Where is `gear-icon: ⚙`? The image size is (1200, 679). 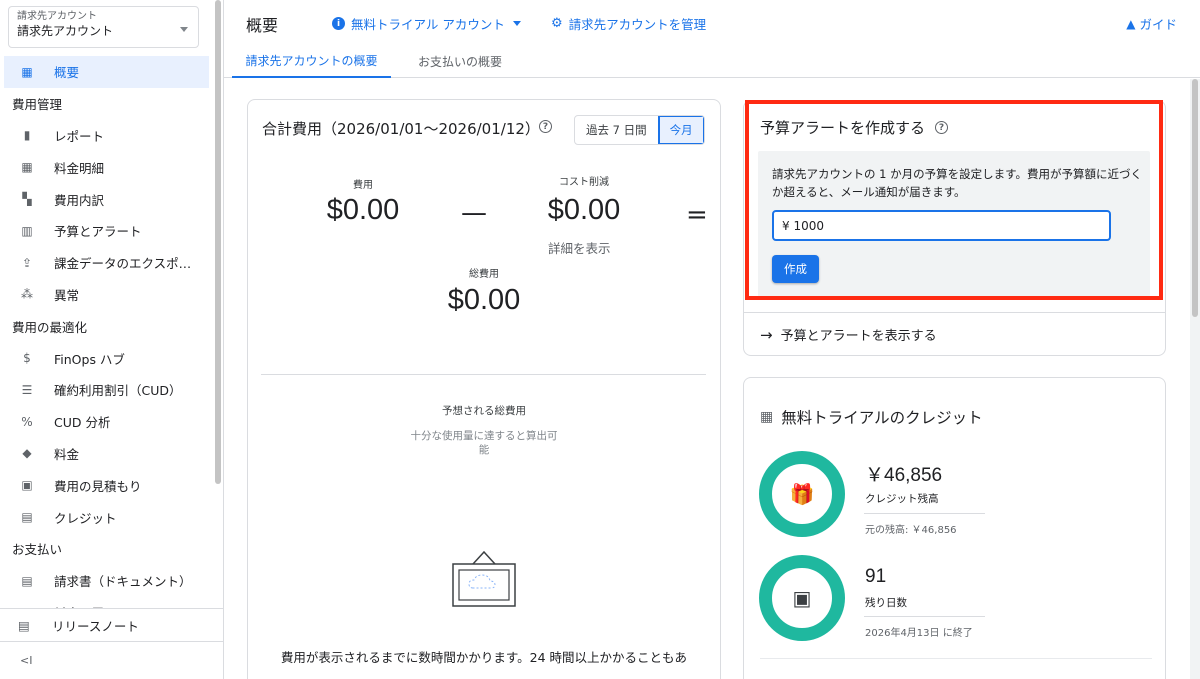
gear-icon: ⚙ is located at coordinates (557, 23).